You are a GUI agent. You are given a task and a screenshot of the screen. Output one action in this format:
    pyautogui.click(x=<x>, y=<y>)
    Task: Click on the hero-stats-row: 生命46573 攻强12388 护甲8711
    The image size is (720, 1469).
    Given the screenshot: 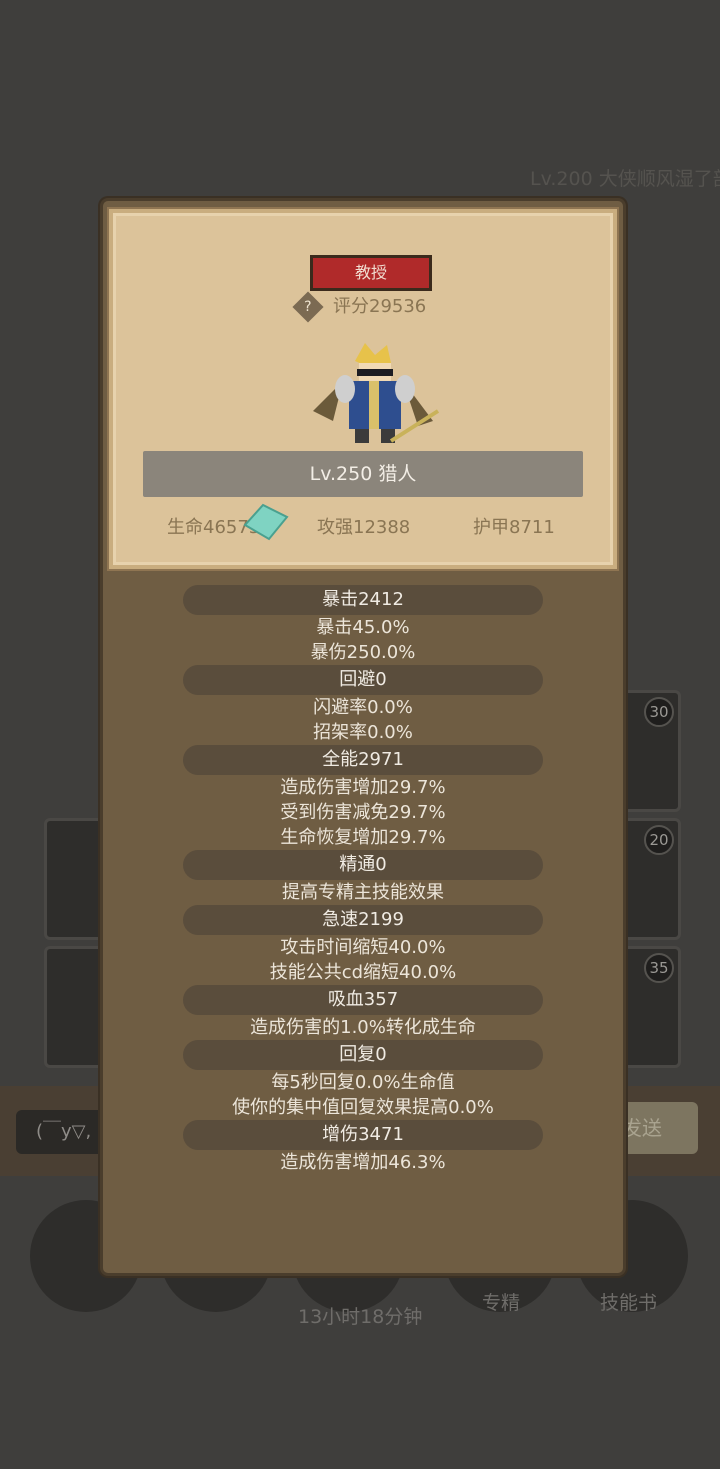 What is the action you would take?
    pyautogui.click(x=363, y=528)
    